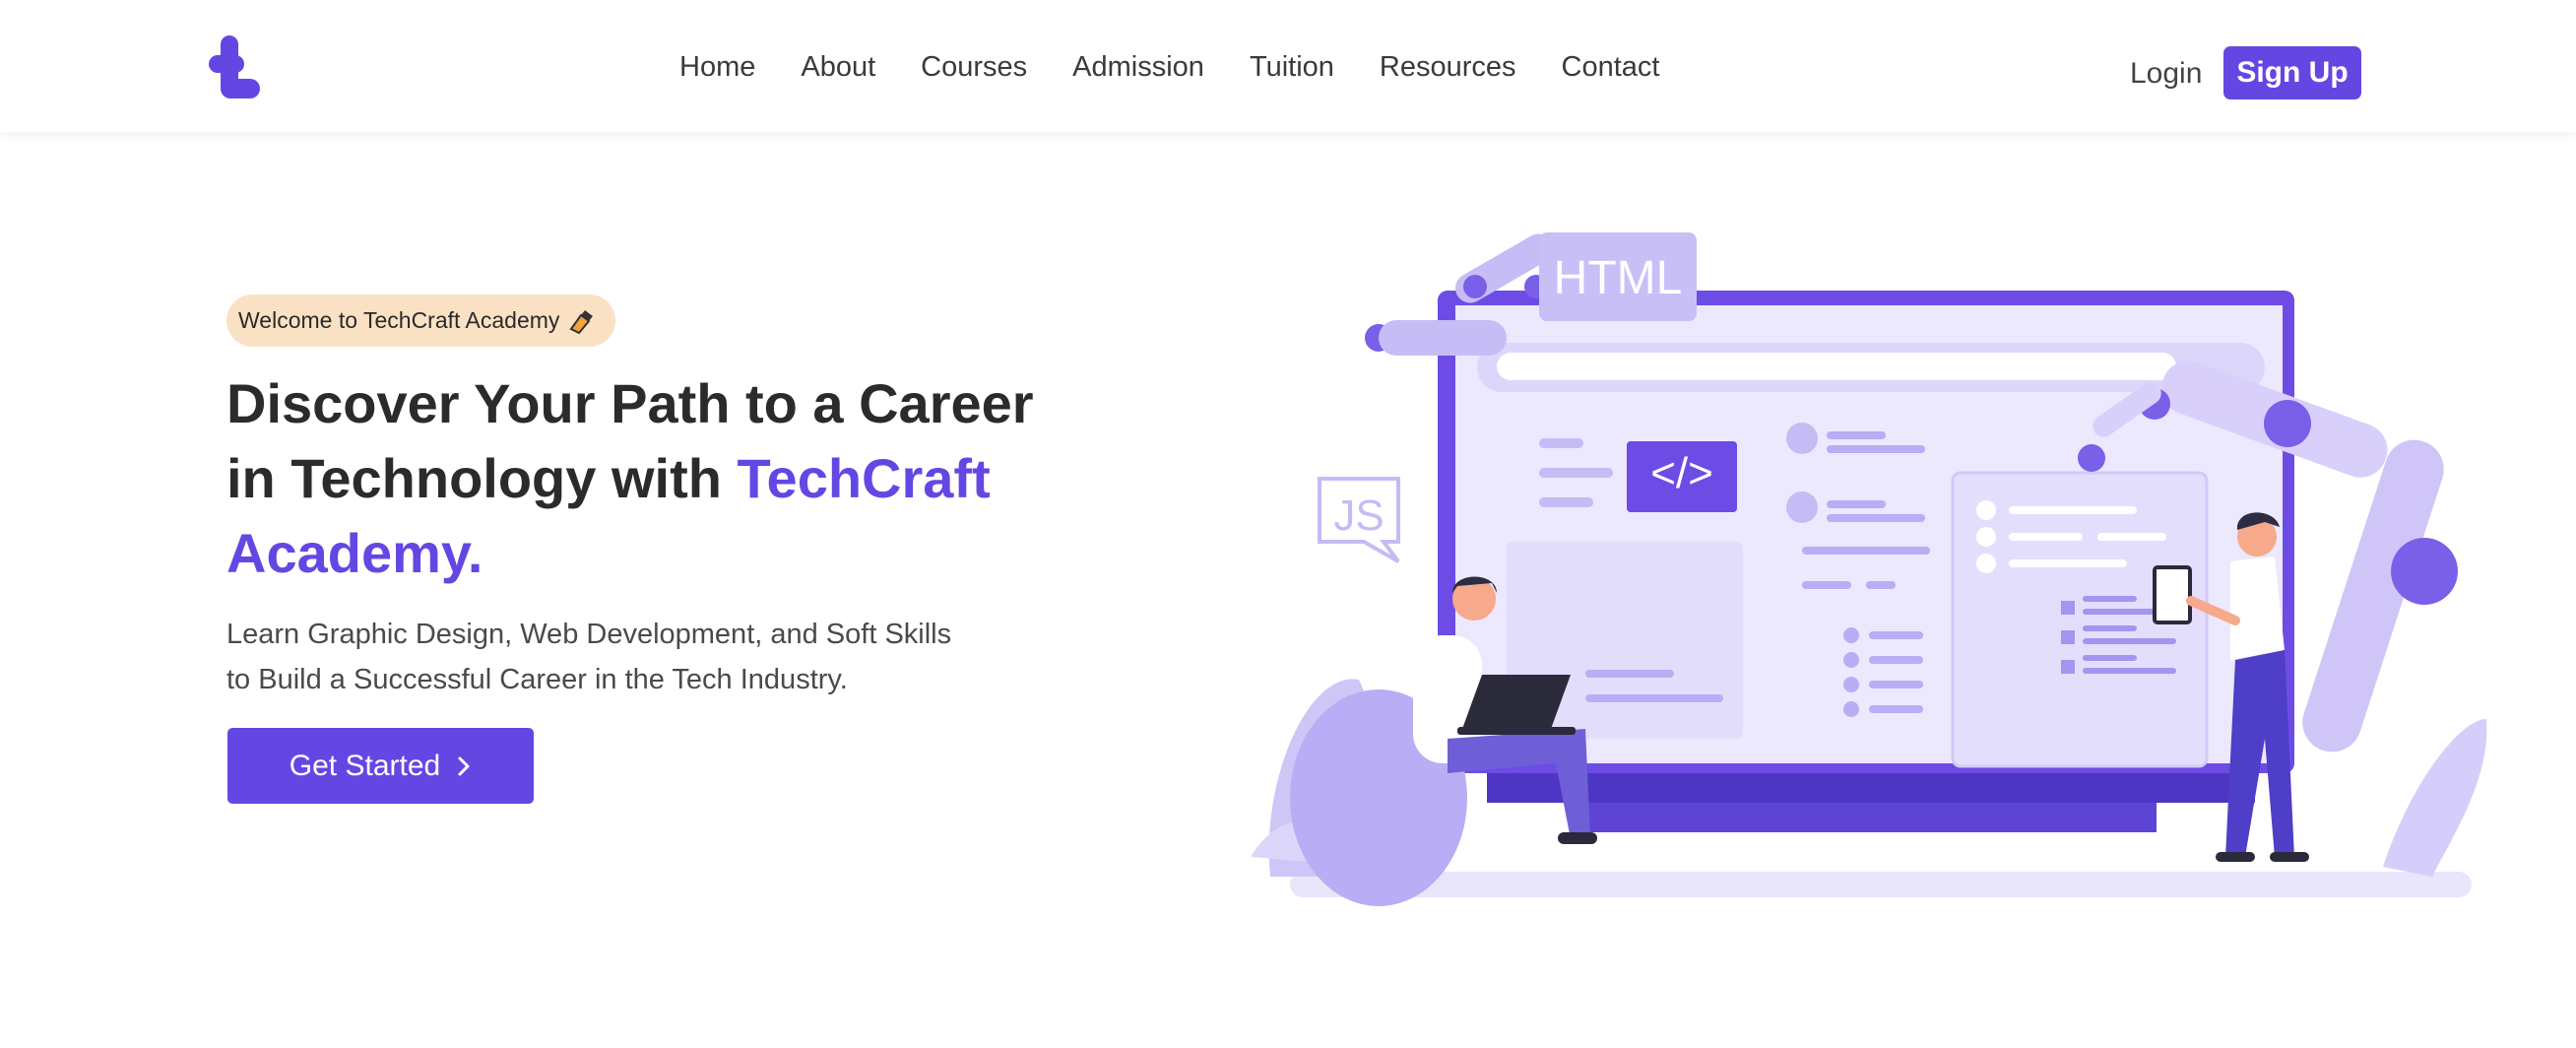 The width and height of the screenshot is (2576, 1048). Describe the element at coordinates (1611, 67) in the screenshot. I see `nav-contact: Contact` at that location.